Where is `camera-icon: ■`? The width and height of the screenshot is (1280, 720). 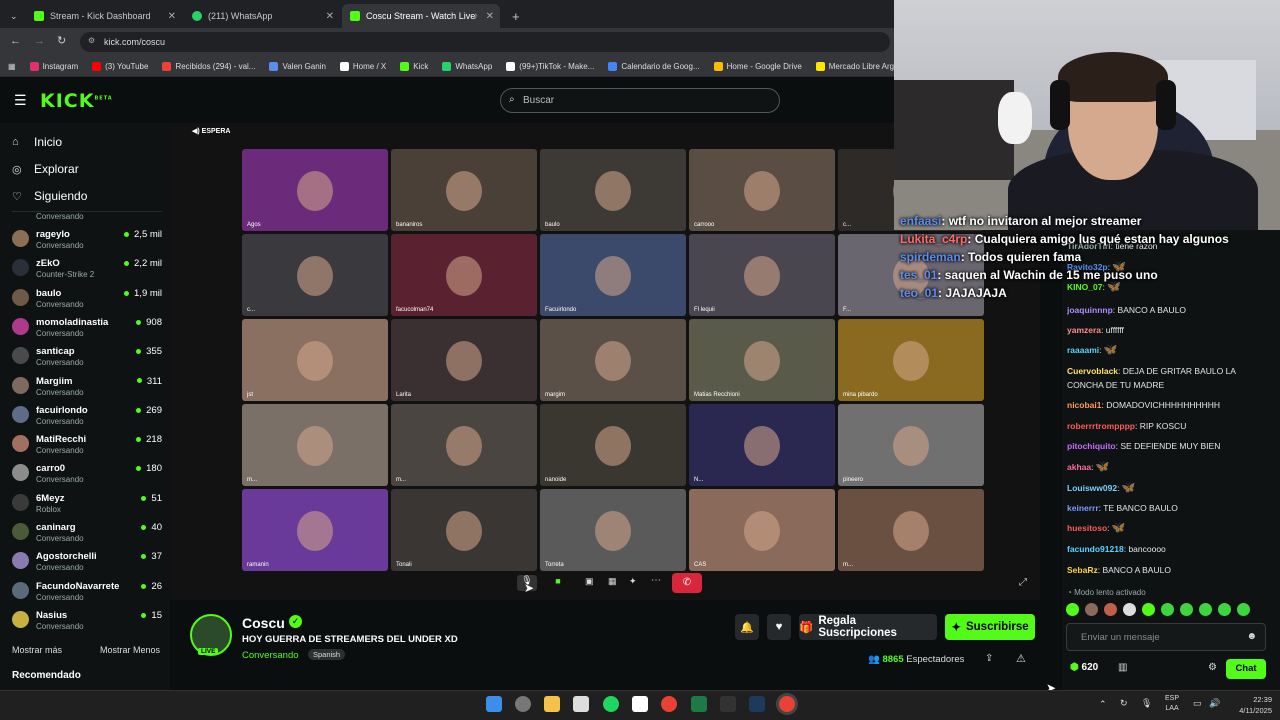 camera-icon: ■ is located at coordinates (558, 583).